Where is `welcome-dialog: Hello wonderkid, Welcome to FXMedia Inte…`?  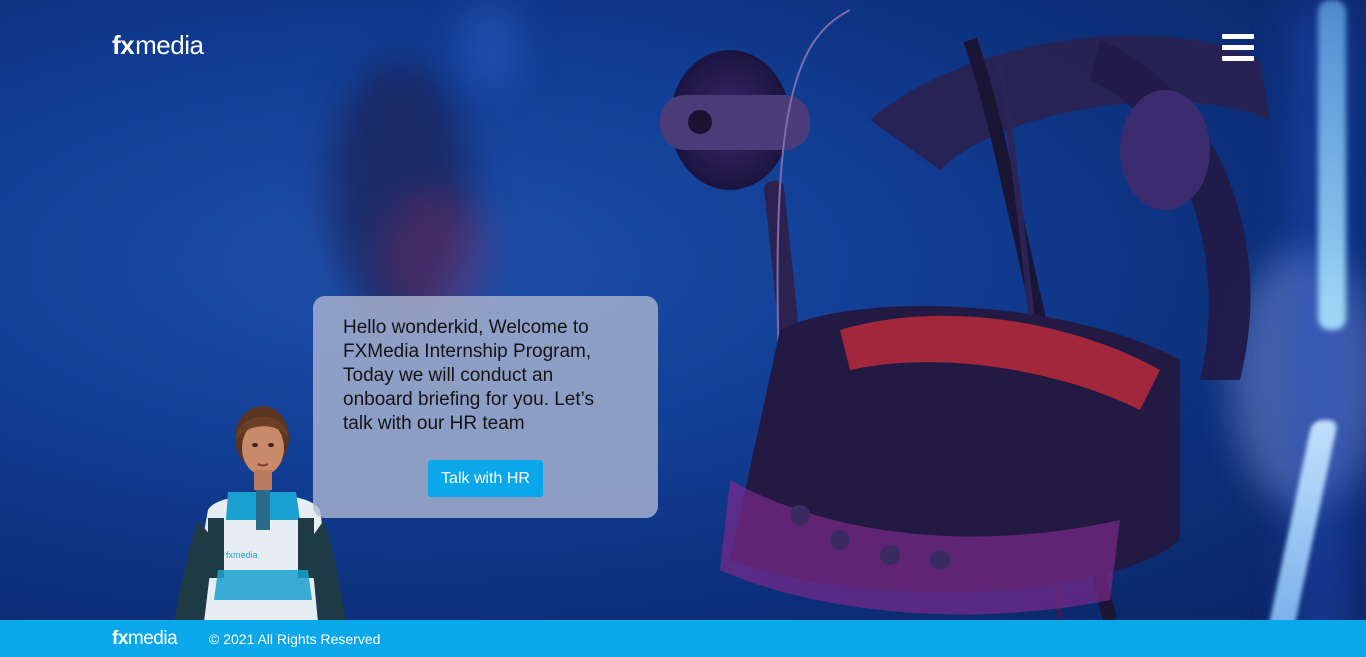 welcome-dialog: Hello wonderkid, Welcome to FXMedia Inte… is located at coordinates (485, 407).